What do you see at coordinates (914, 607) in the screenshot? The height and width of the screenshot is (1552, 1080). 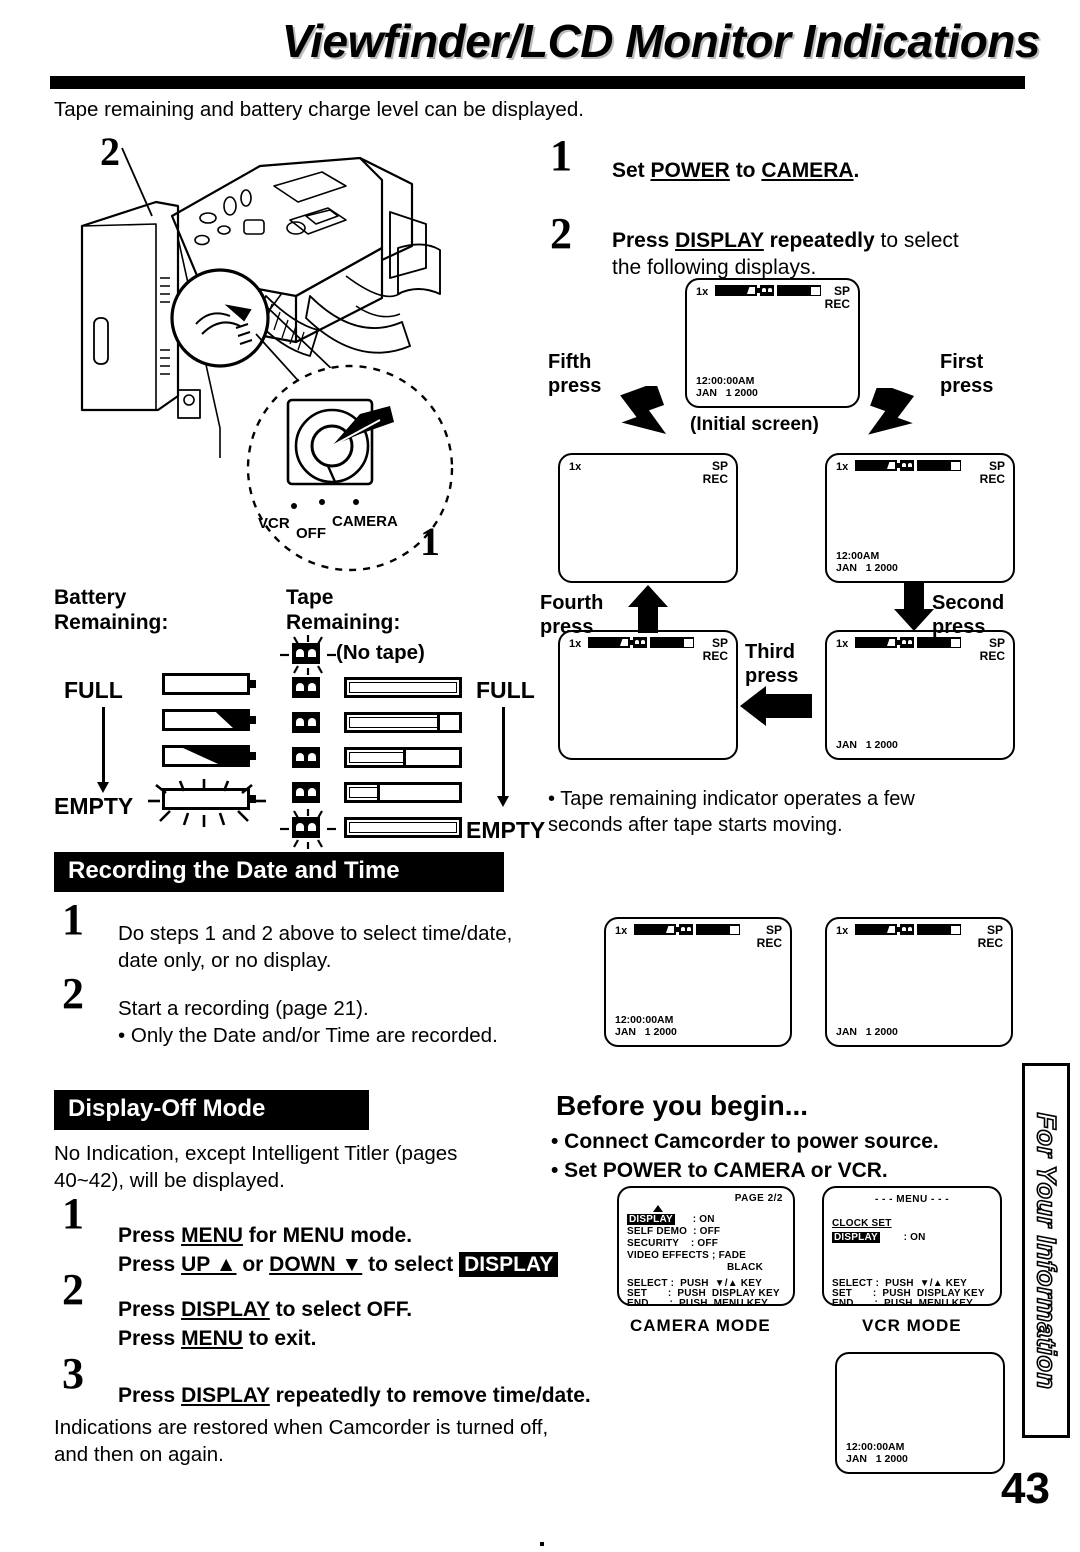 I see `arrow-first-to-second` at bounding box center [914, 607].